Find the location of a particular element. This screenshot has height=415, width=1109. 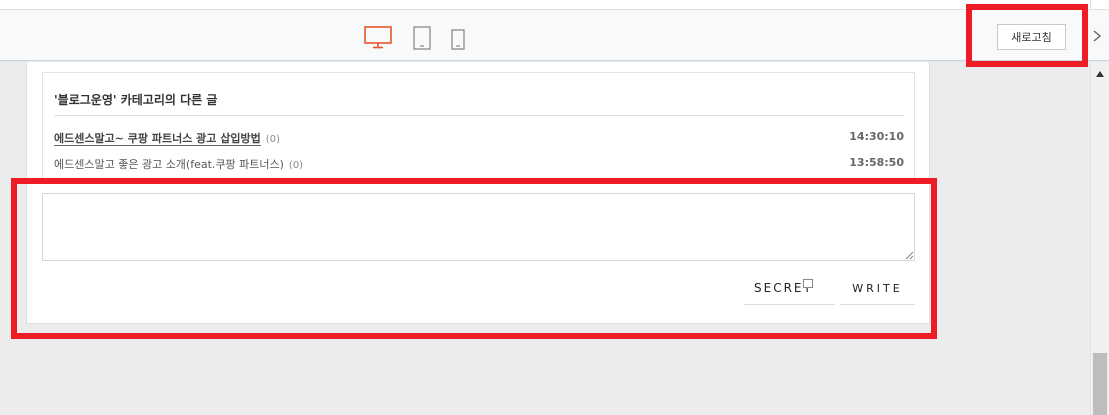

browser-top-strip is located at coordinates (554, 5).